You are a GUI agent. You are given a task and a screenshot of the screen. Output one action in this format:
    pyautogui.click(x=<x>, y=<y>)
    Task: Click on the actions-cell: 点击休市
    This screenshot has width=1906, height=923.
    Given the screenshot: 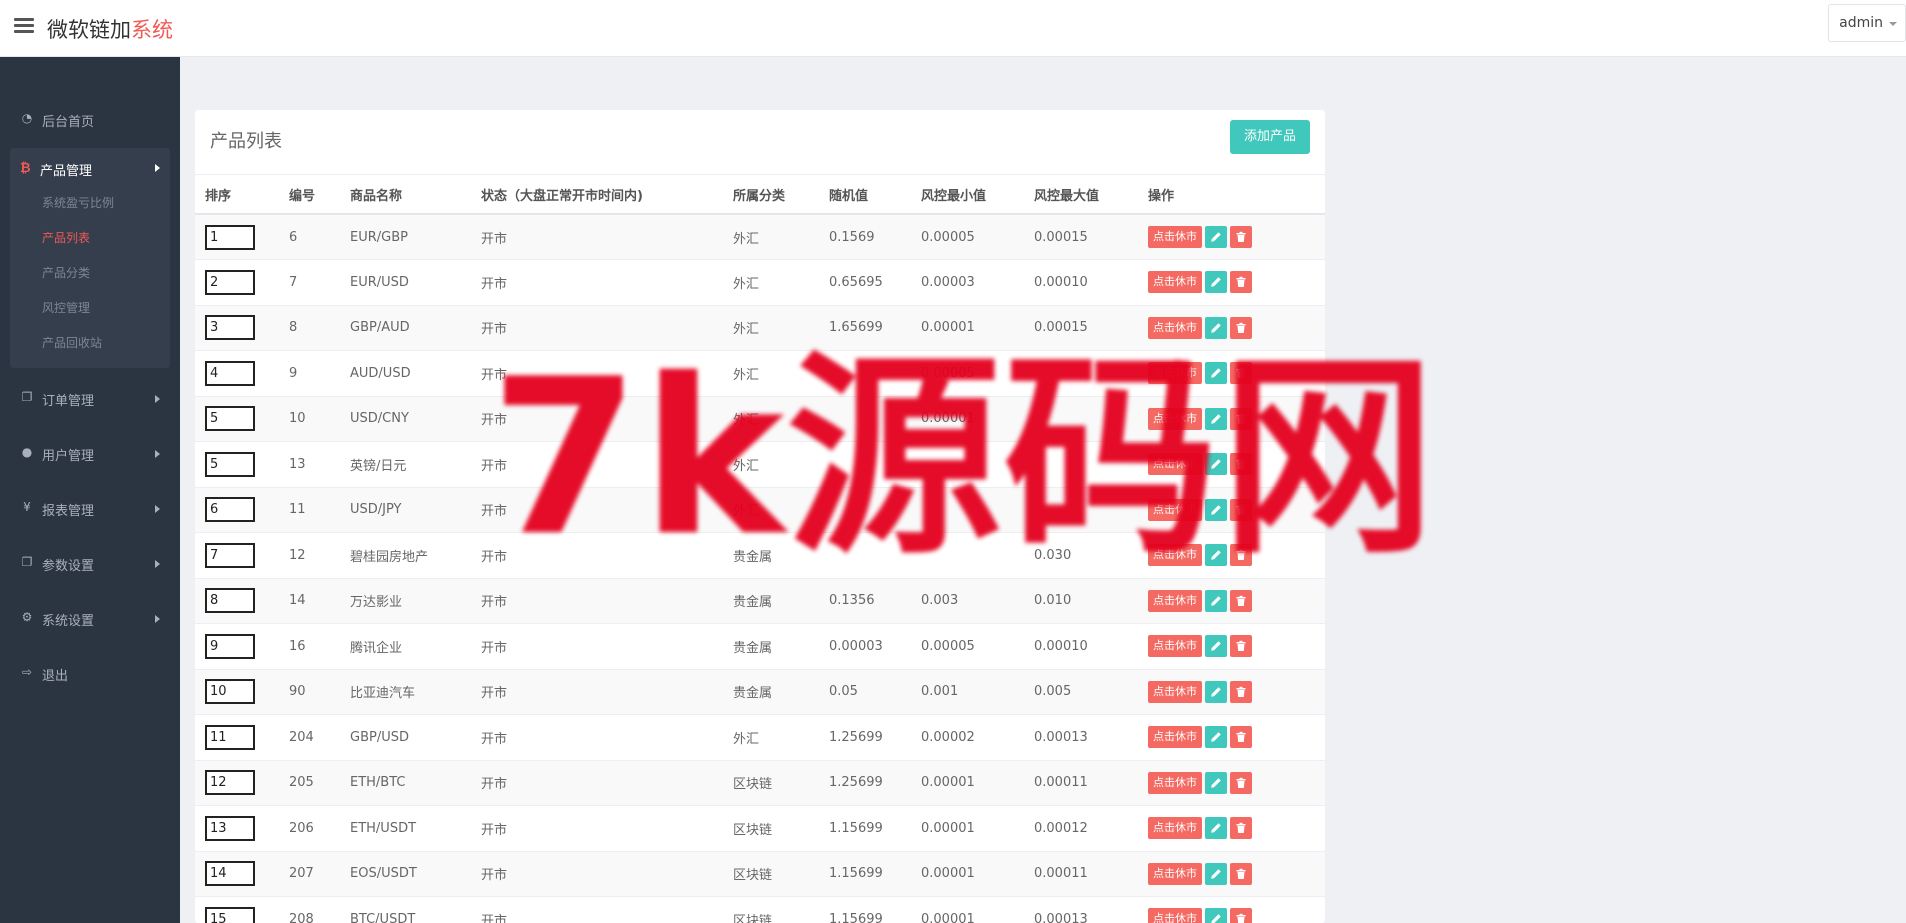 What is the action you would take?
    pyautogui.click(x=1236, y=828)
    